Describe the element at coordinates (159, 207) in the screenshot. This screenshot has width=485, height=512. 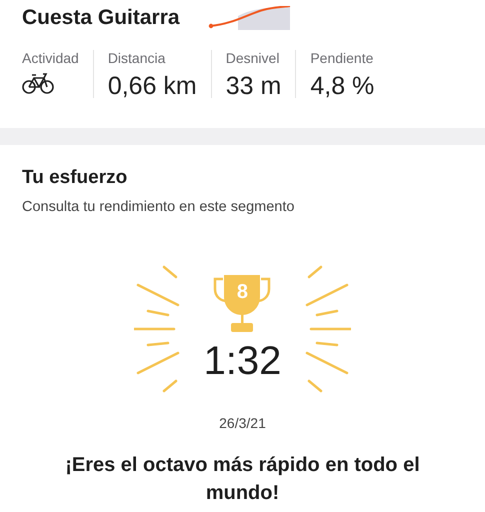
I see `section-subtitle: Consulta tu rendimiento en este segmento` at that location.